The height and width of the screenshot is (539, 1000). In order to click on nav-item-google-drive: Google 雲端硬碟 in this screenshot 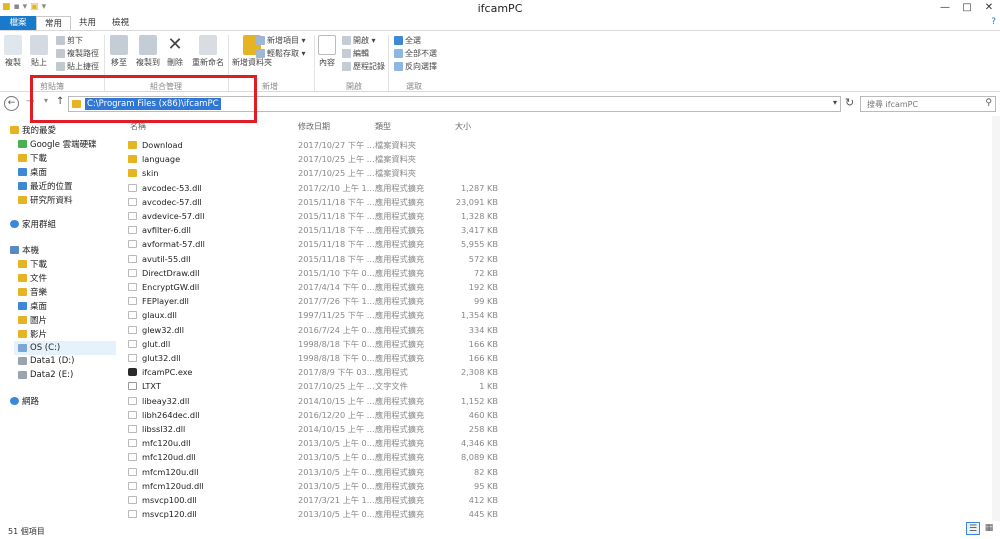, I will do `click(57, 144)`.